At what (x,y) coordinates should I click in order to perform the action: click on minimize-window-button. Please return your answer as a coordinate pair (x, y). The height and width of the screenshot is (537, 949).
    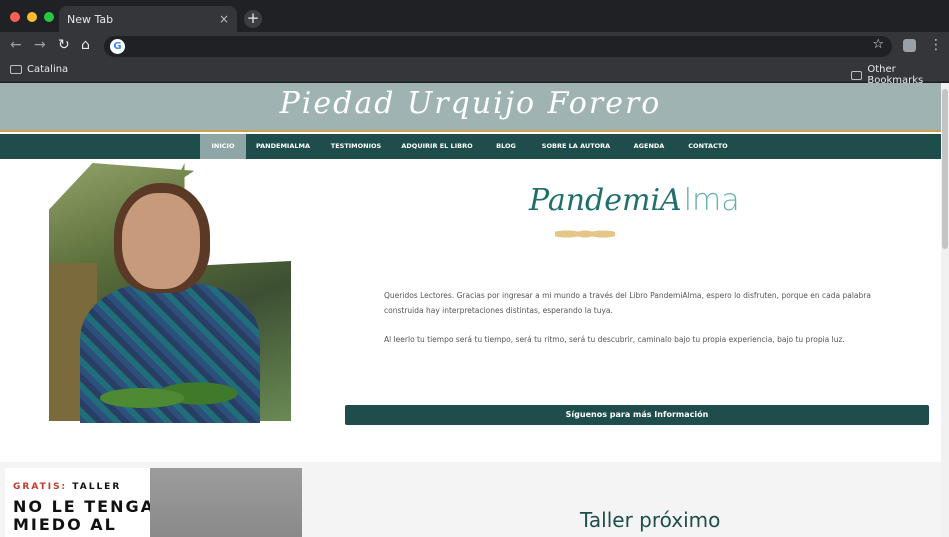
    Looking at the image, I should click on (32, 17).